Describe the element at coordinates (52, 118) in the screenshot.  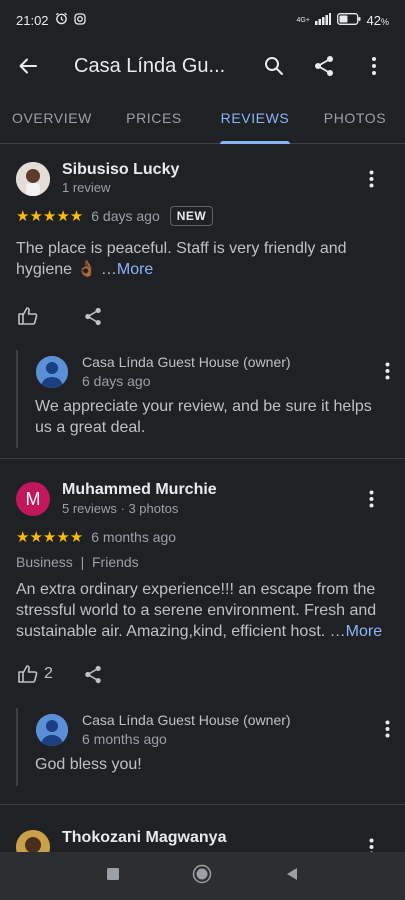
I see `tab-overview: OVERVIEW` at that location.